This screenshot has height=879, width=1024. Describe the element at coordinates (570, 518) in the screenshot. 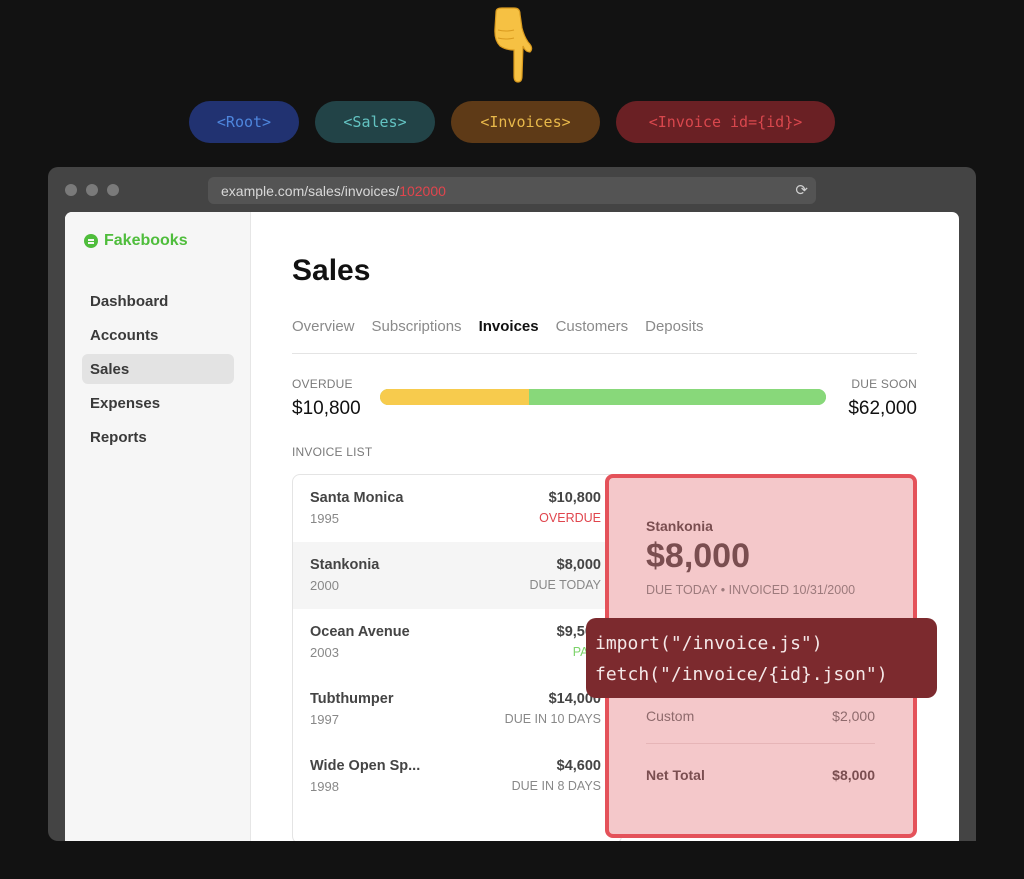

I see `invoice-status: OVERDUE` at that location.